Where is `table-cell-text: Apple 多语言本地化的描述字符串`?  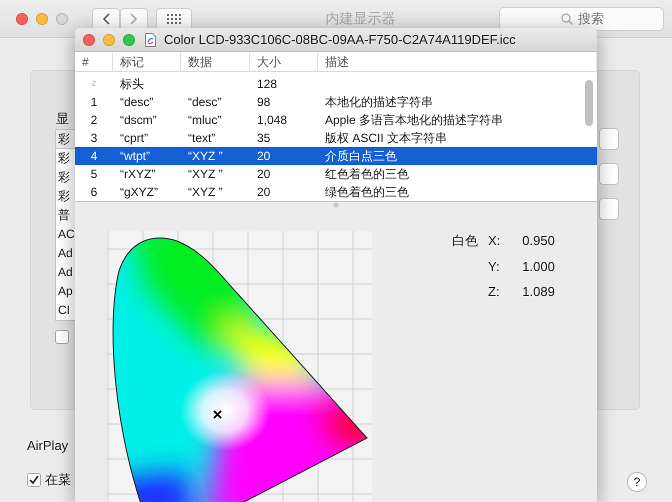
table-cell-text: Apple 多语言本地化的描述字符串 is located at coordinates (414, 120).